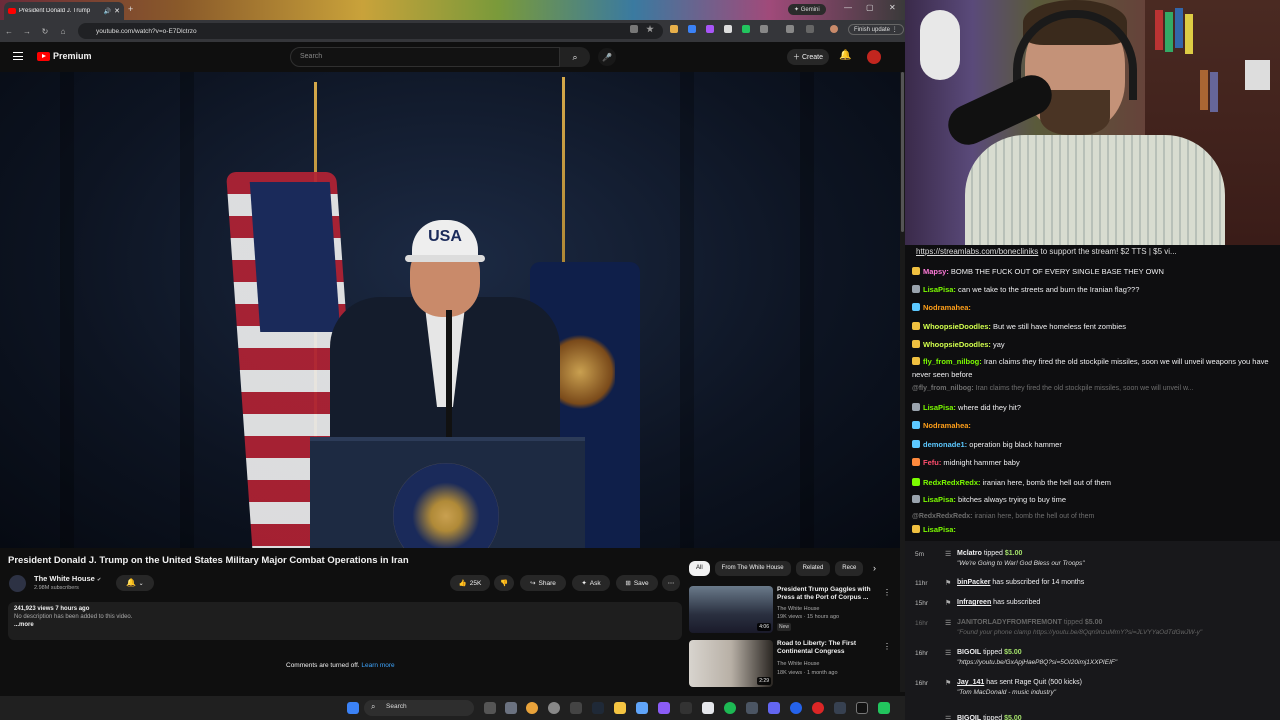 This screenshot has width=1280, height=720. Describe the element at coordinates (942, 516) in the screenshot. I see `chat-username: @RedxRedxRedx:` at that location.